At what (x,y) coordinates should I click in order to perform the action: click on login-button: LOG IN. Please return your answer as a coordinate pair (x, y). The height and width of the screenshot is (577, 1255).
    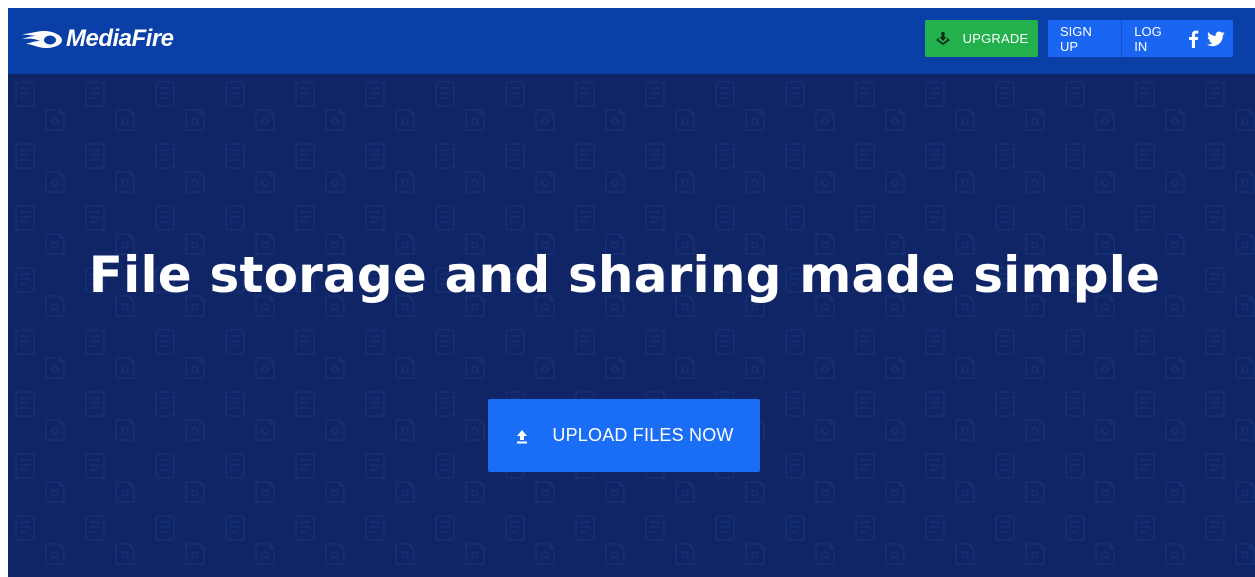
    Looking at the image, I should click on (1154, 38).